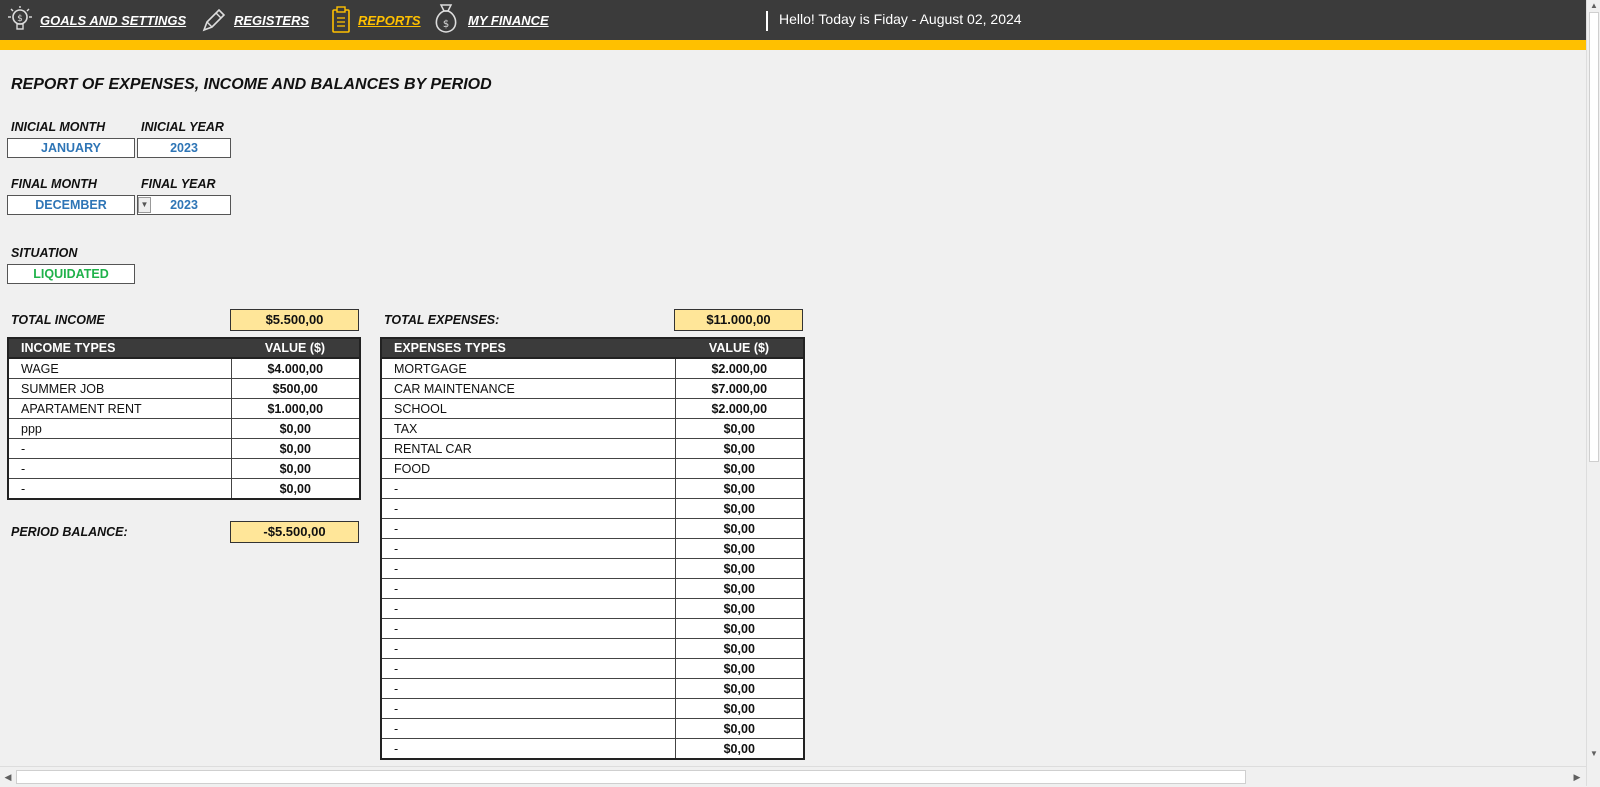  I want to click on clipboard-icon, so click(341, 20).